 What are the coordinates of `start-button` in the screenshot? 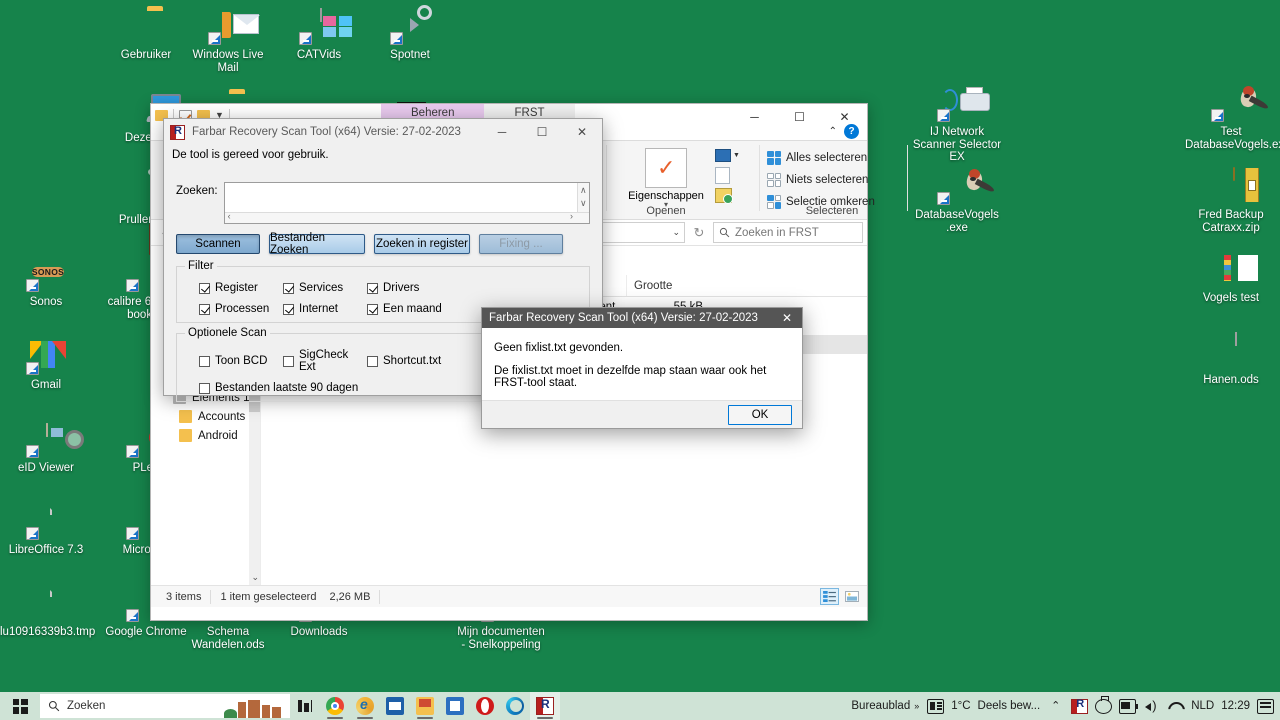 It's located at (20, 706).